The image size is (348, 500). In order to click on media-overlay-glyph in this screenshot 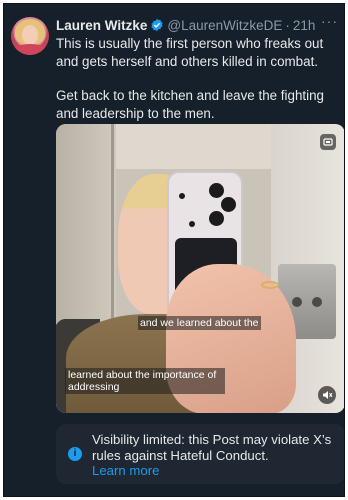, I will do `click(328, 142)`.